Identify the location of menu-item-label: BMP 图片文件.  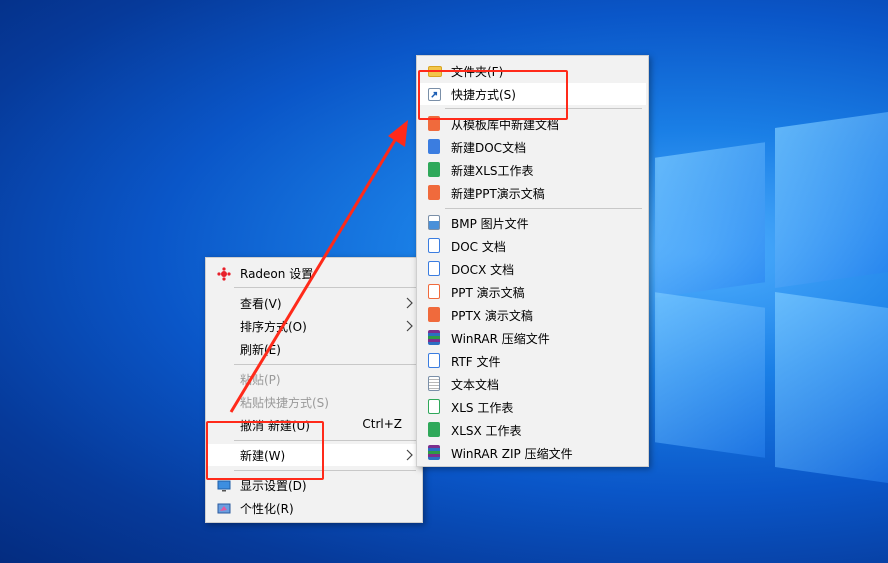
(490, 224).